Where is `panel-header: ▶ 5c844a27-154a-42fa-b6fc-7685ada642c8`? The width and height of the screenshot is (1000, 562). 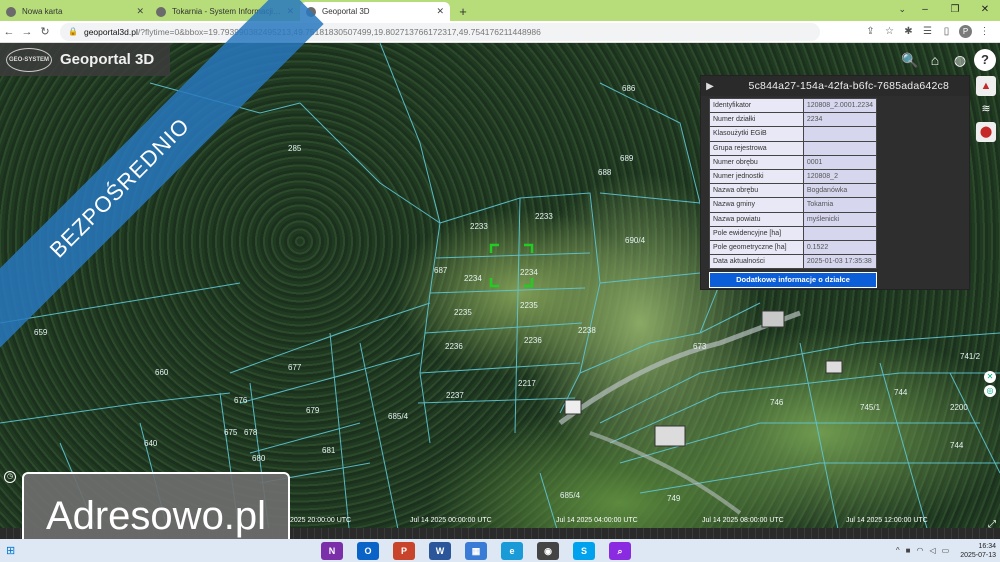
panel-header: ▶ 5c844a27-154a-42fa-b6fc-7685ada642c8 is located at coordinates (835, 86).